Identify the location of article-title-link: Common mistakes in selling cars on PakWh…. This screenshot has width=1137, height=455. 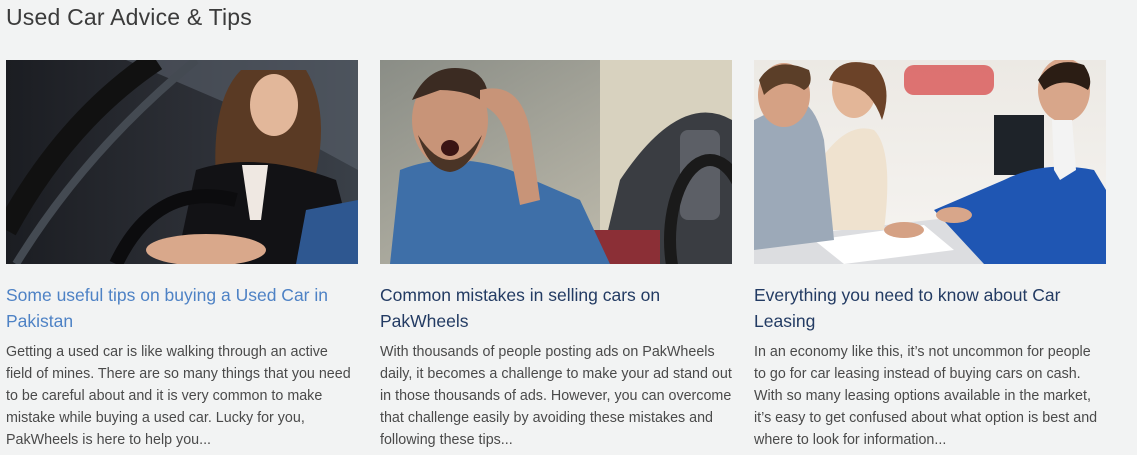
(556, 308).